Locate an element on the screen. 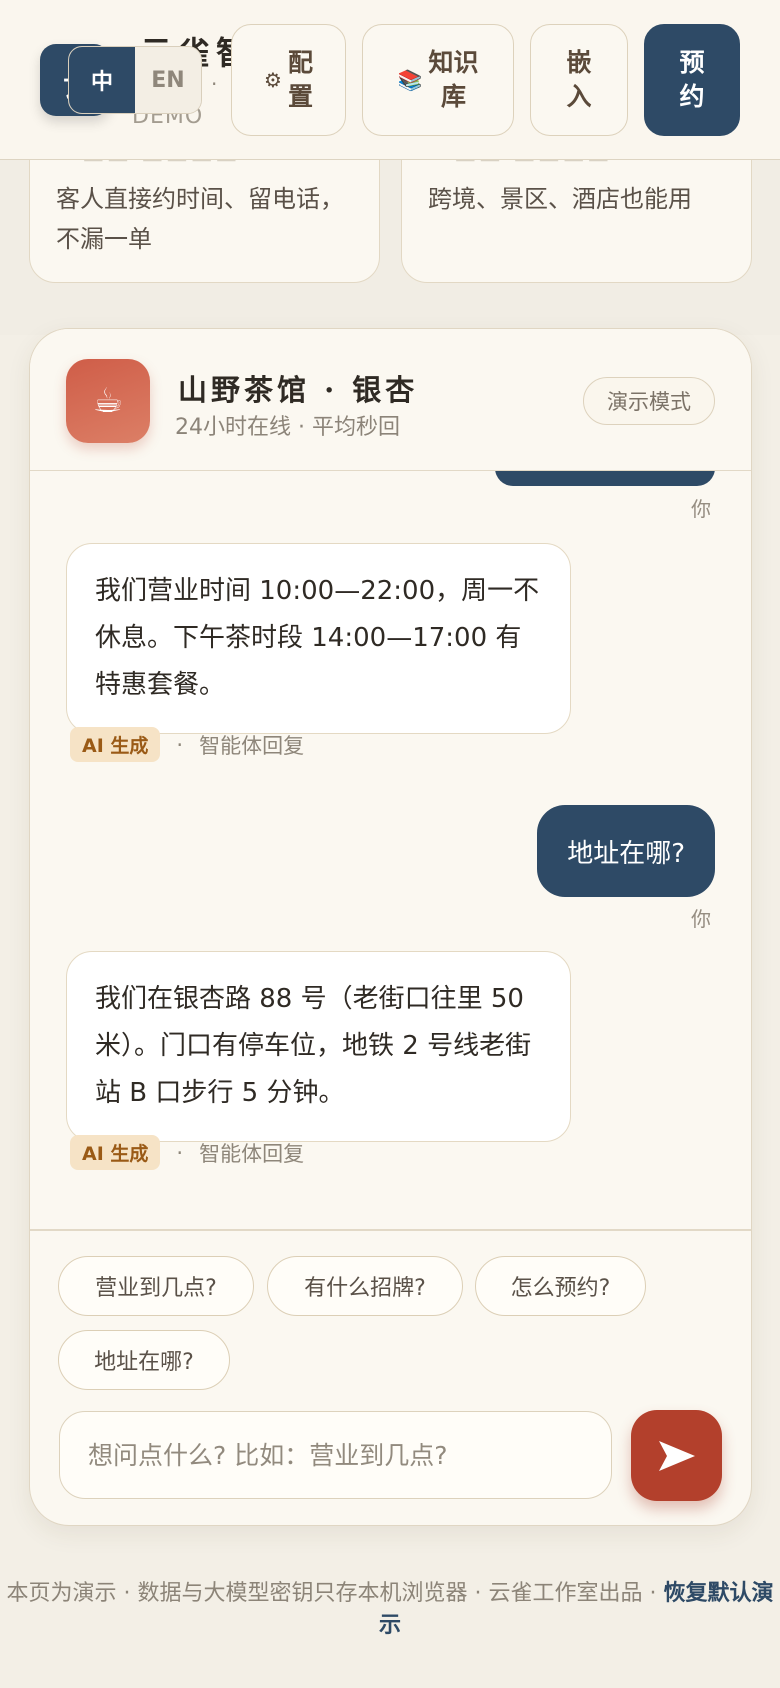 The width and height of the screenshot is (780, 1688). books-icon: 📚 is located at coordinates (410, 80).